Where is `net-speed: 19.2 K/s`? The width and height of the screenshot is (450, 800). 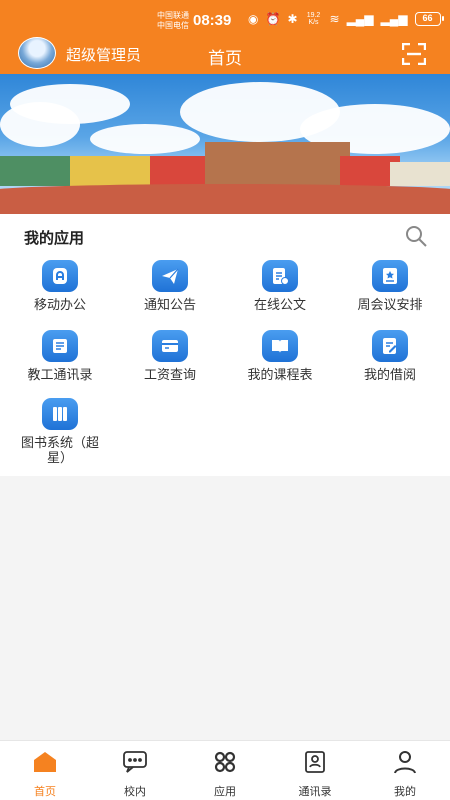 net-speed: 19.2 K/s is located at coordinates (313, 19).